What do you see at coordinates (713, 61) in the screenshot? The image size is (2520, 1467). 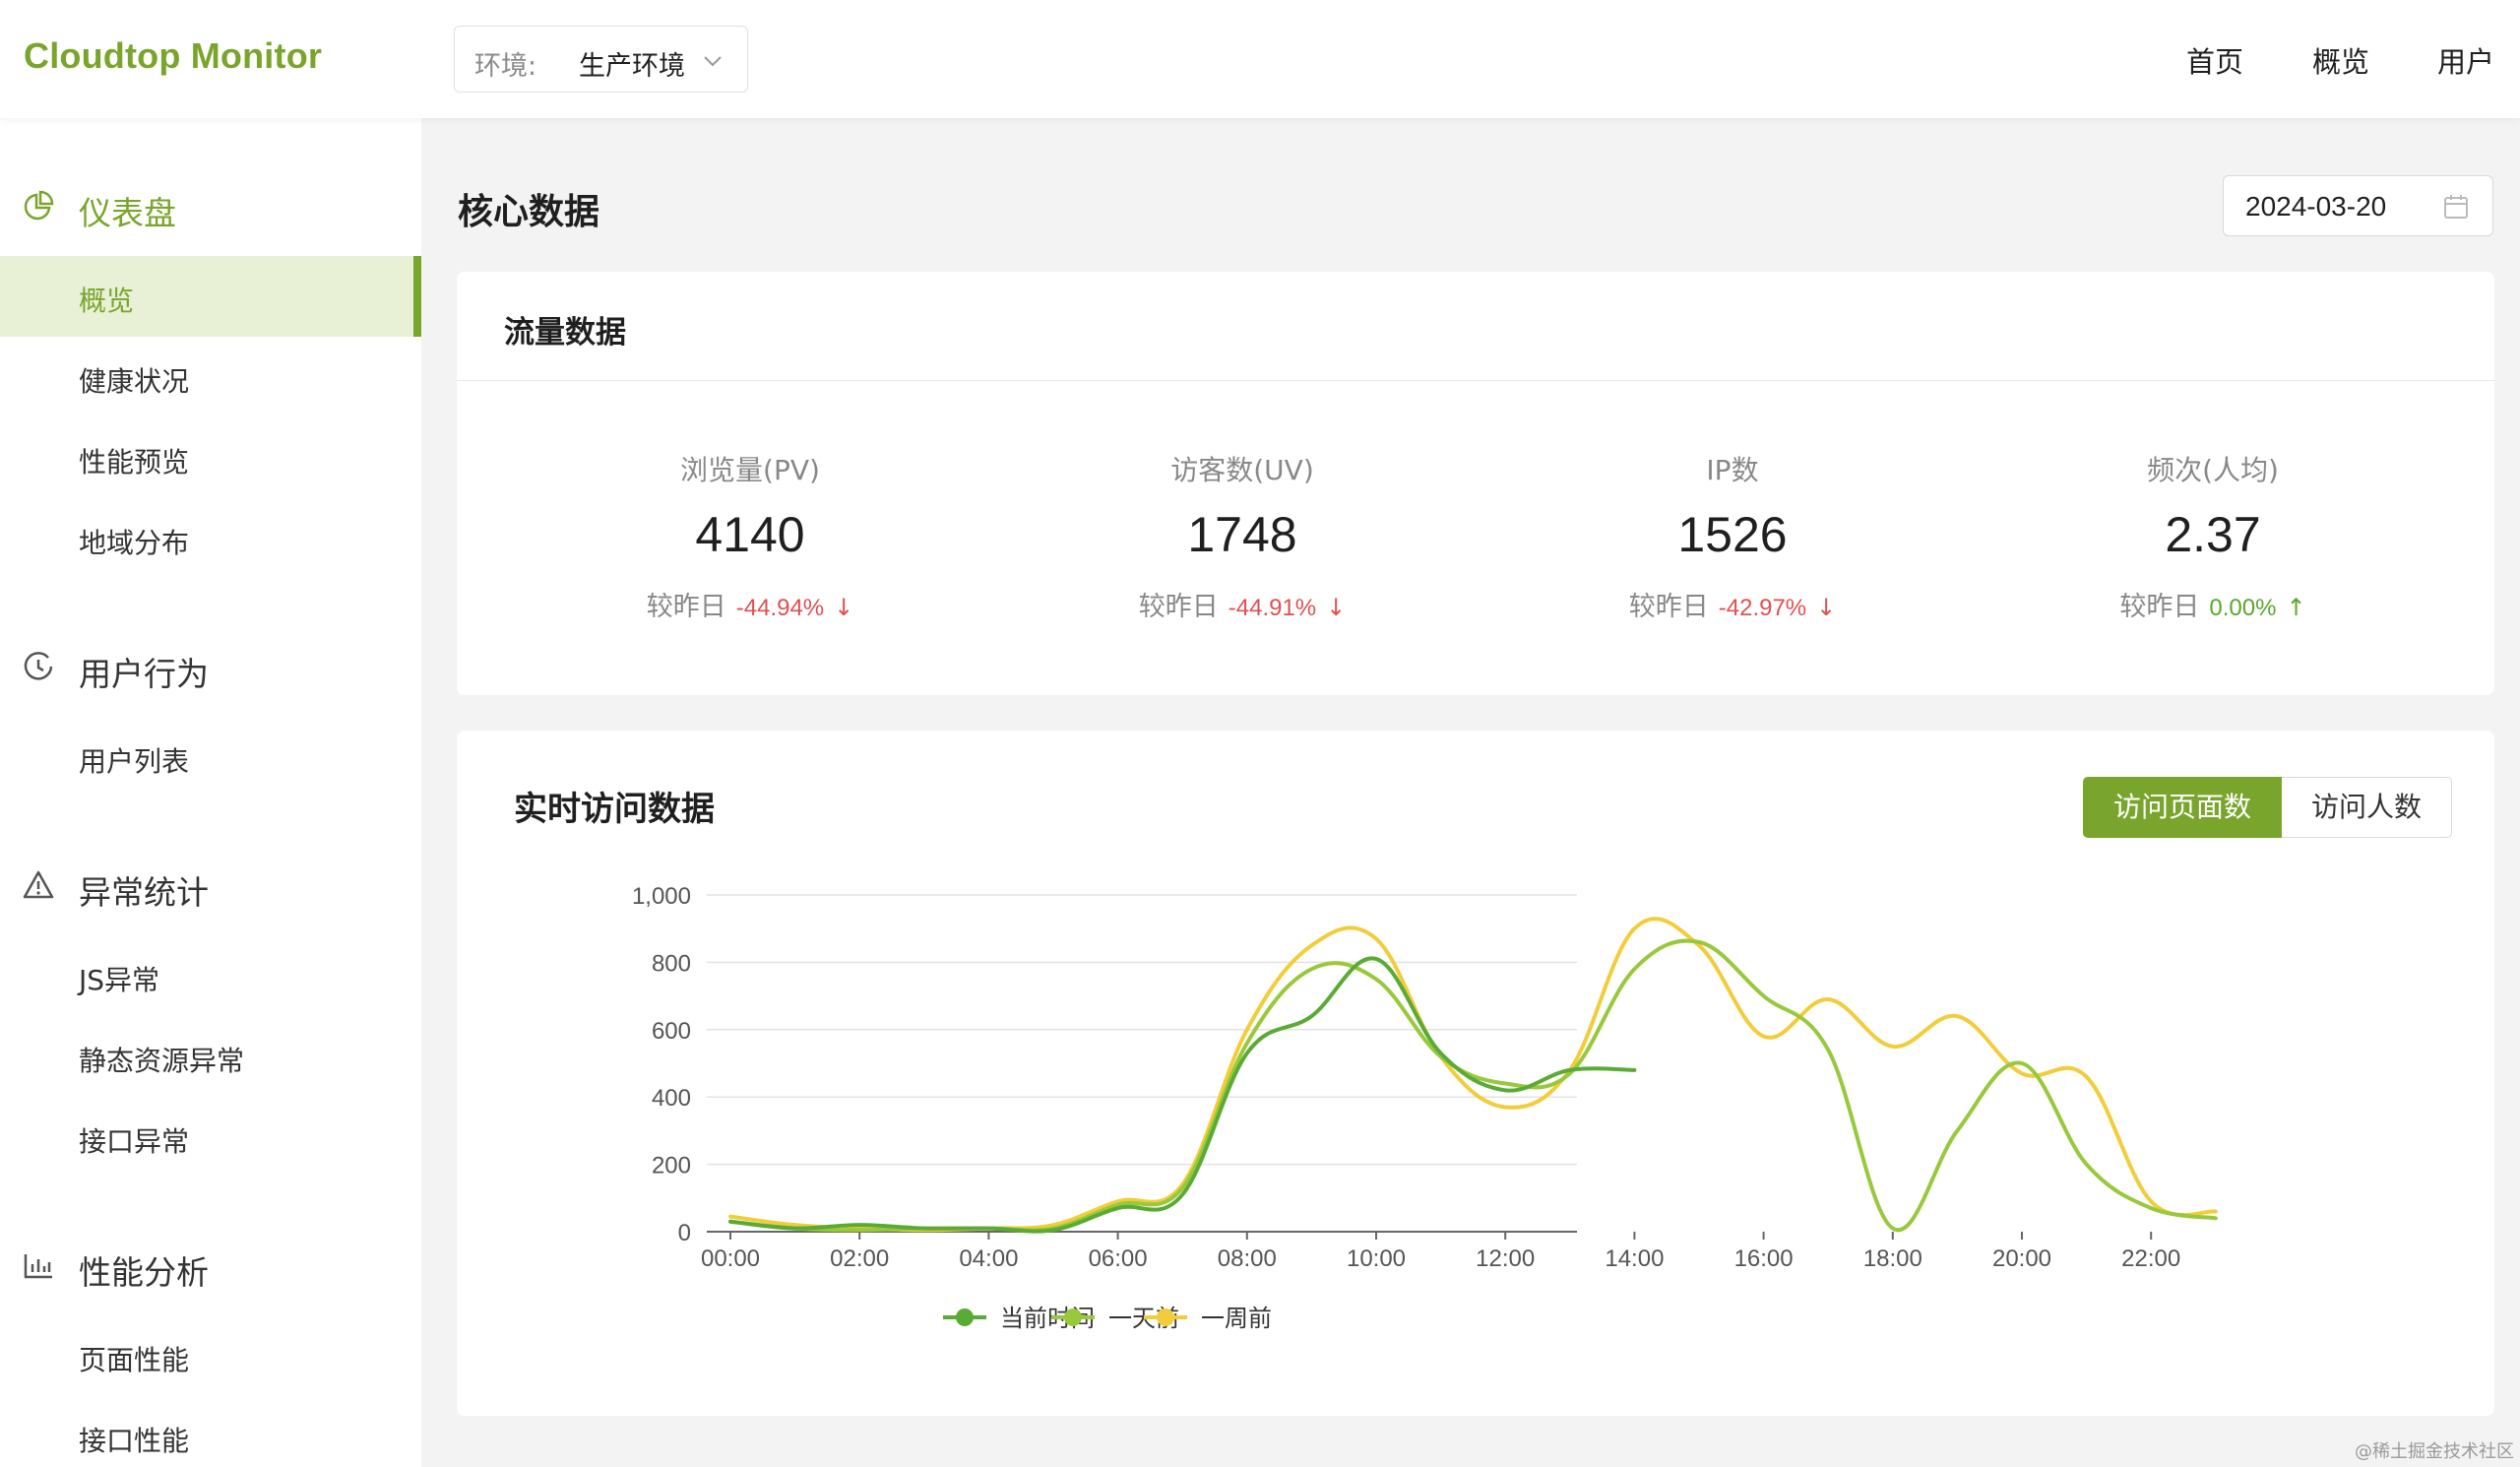 I see `chevron-down-icon` at bounding box center [713, 61].